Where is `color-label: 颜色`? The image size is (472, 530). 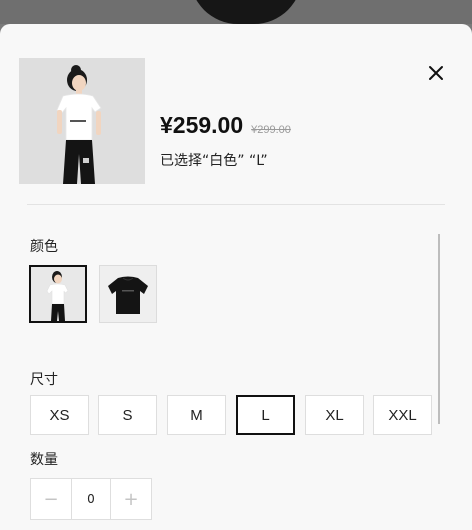
color-label: 颜色 is located at coordinates (44, 247).